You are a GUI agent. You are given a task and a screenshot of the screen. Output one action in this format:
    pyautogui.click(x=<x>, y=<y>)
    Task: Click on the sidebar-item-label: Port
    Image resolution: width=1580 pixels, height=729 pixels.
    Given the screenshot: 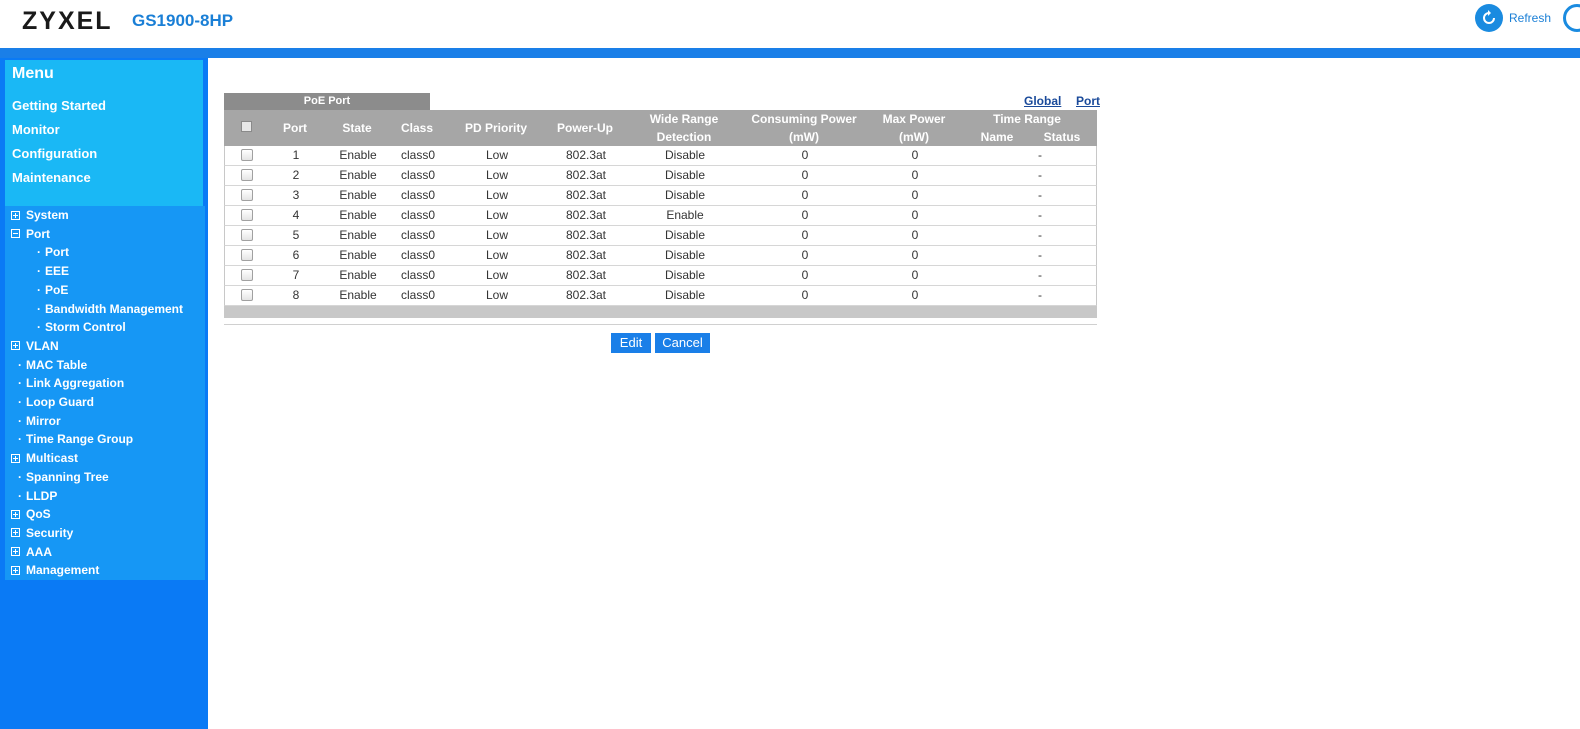 What is the action you would take?
    pyautogui.click(x=38, y=233)
    